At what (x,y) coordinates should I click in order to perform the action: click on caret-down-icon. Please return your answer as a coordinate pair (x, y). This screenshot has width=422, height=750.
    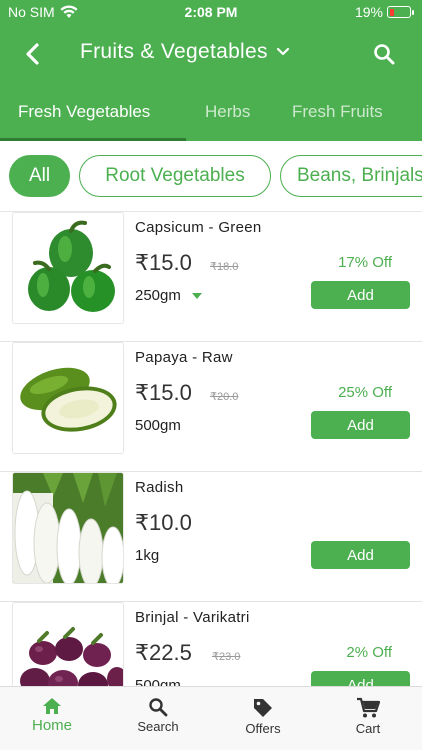
    Looking at the image, I should click on (196, 295).